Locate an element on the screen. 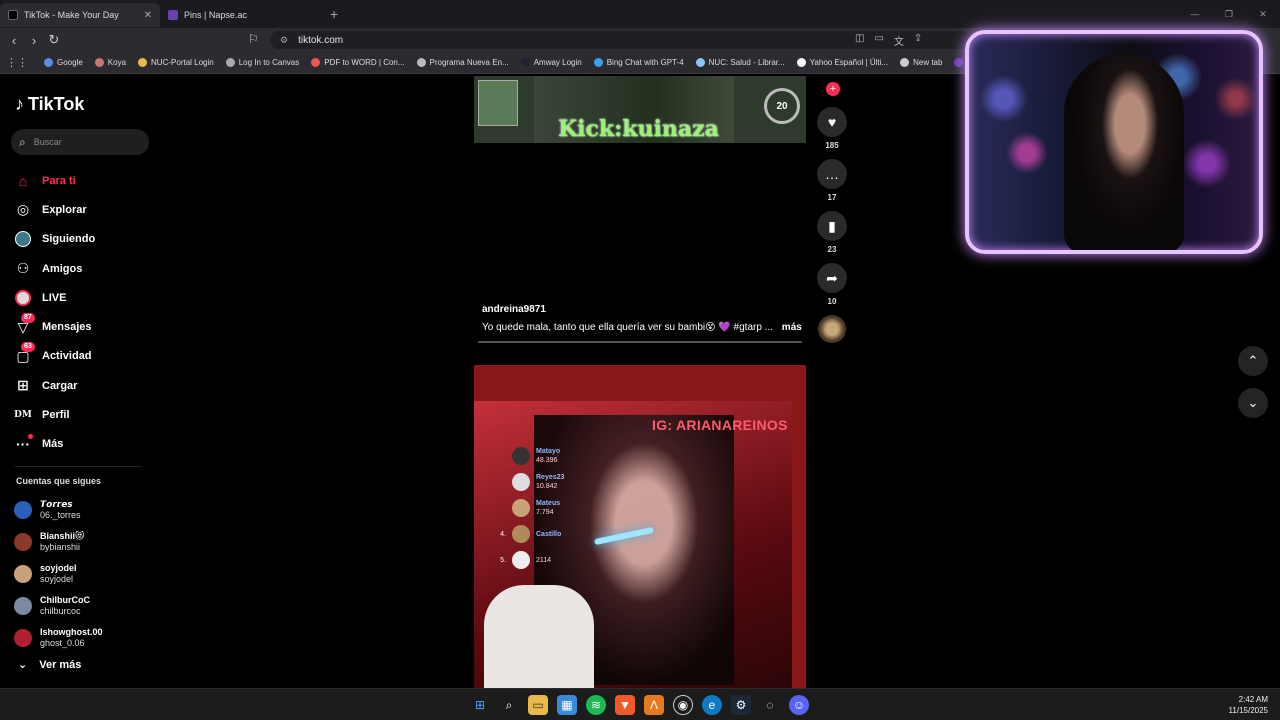 The width and height of the screenshot is (1280, 720). bookmark-item: Amway Login is located at coordinates (551, 62).